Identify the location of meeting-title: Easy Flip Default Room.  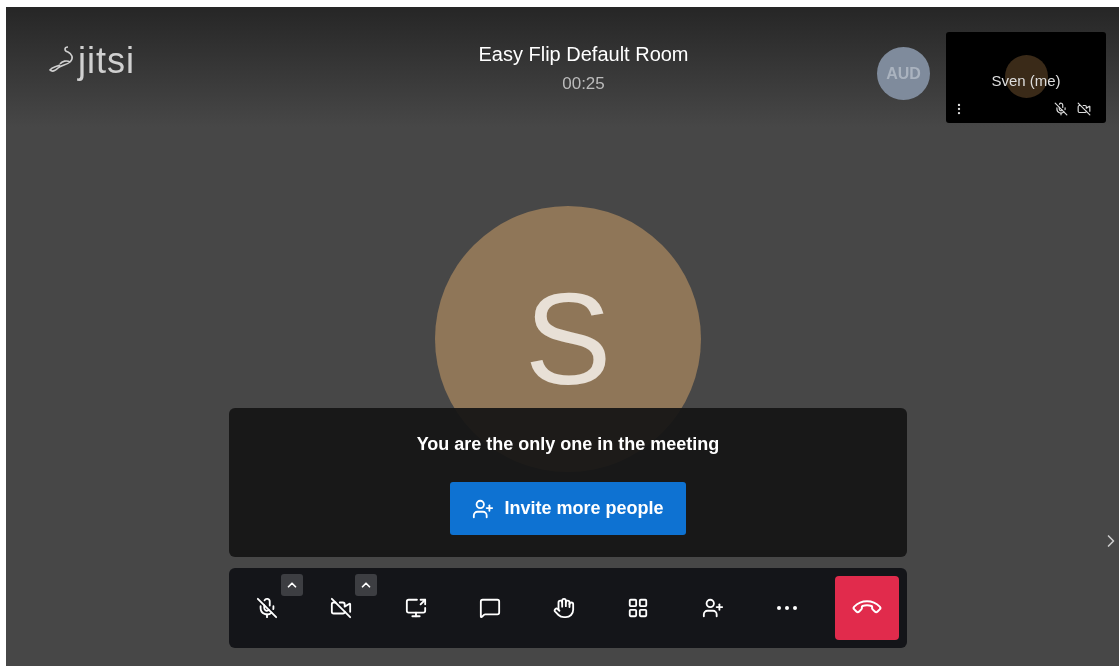
(583, 54).